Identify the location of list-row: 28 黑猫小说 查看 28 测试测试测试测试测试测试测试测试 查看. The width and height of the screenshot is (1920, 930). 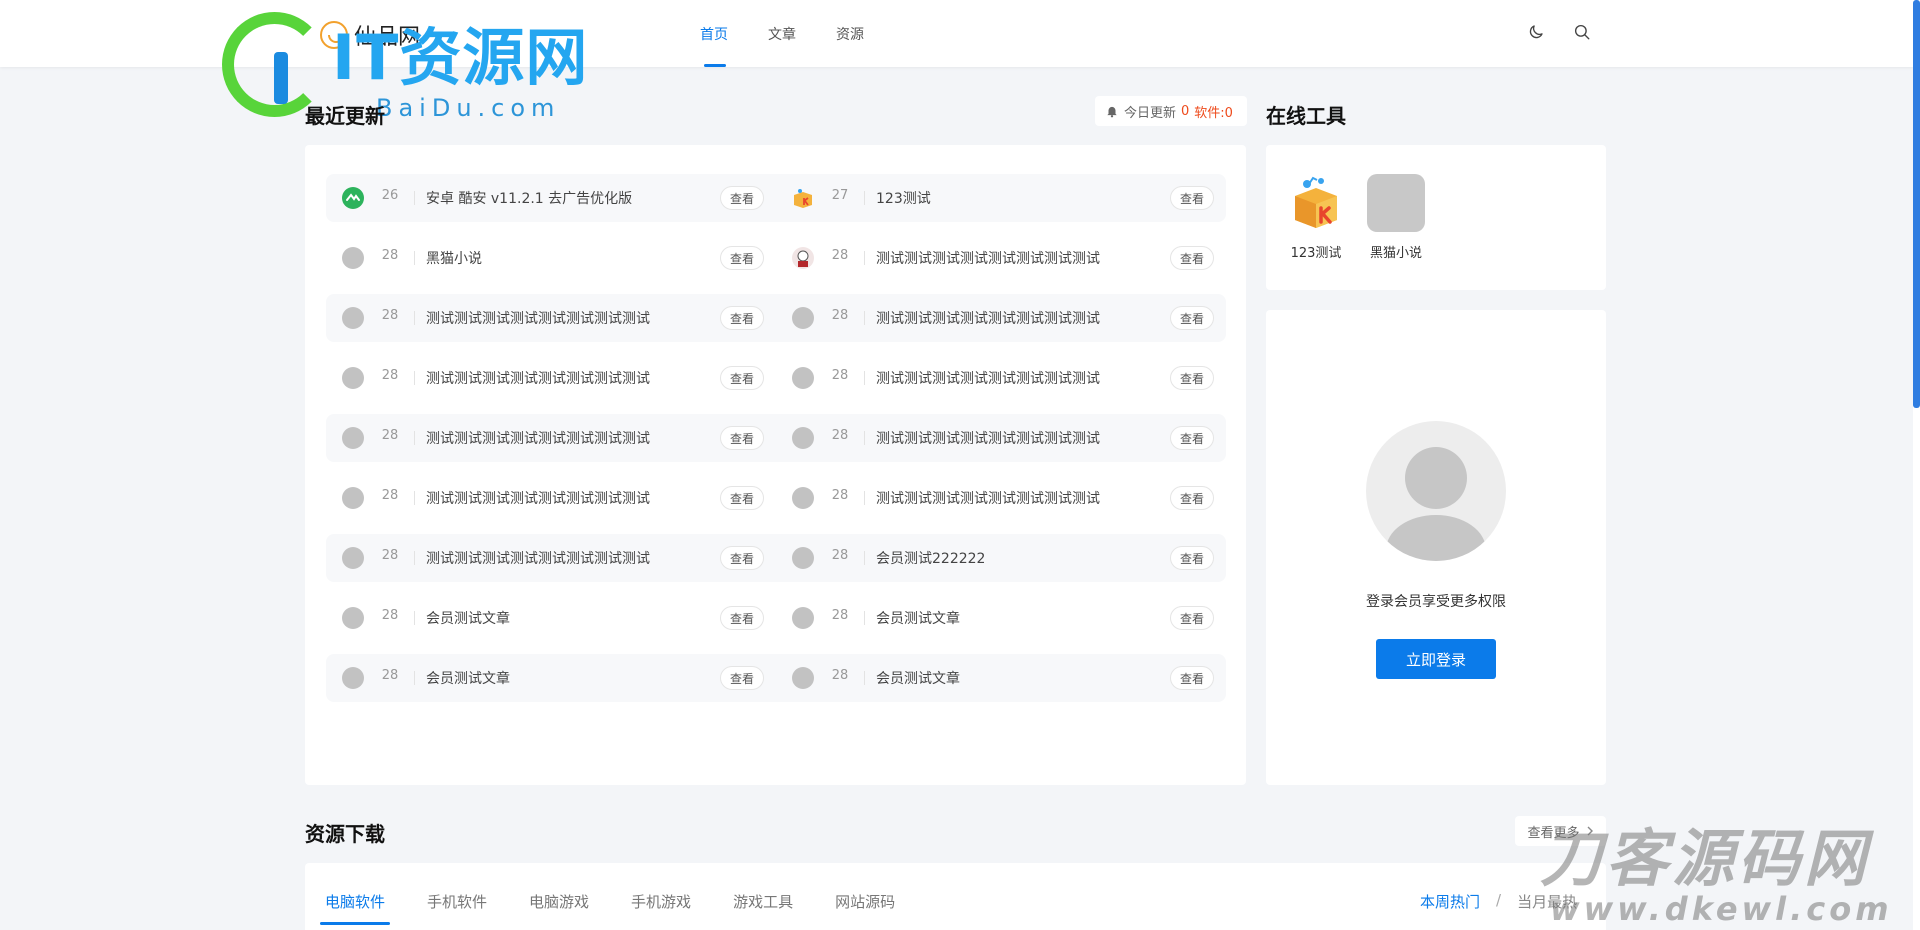
(776, 258).